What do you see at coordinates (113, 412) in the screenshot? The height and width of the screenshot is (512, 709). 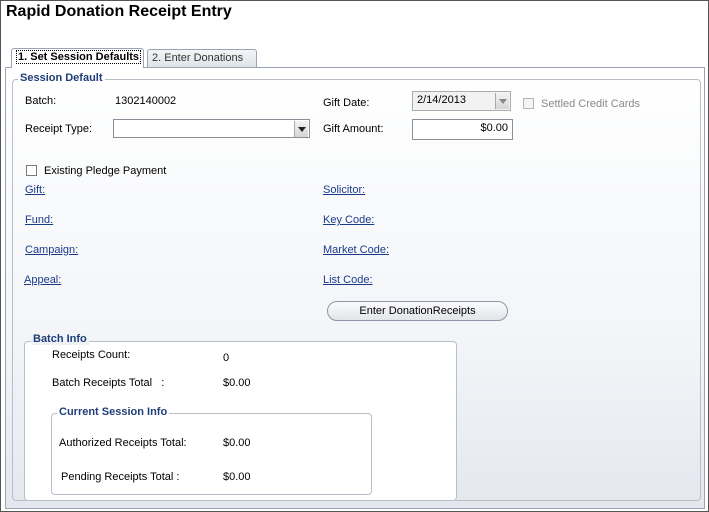 I see `current-session-legend: Current Session Info` at bounding box center [113, 412].